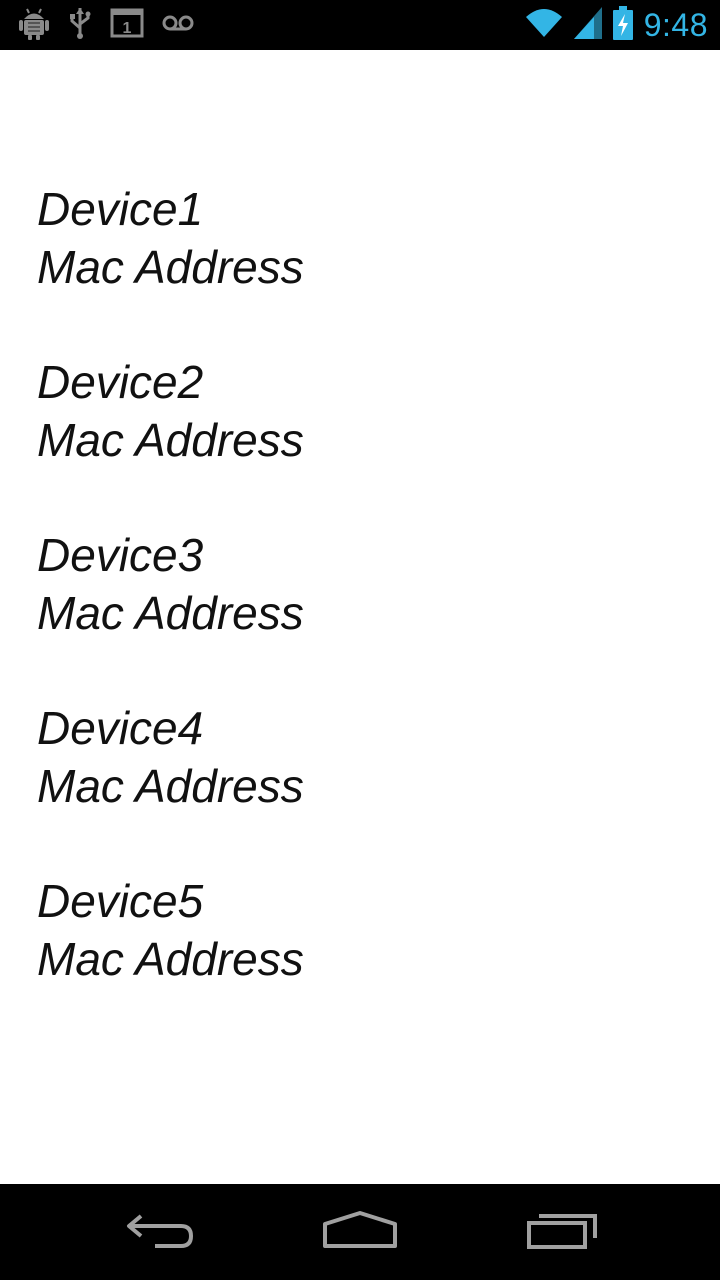  What do you see at coordinates (360, 25) in the screenshot?
I see `status-bar: 1 9:48` at bounding box center [360, 25].